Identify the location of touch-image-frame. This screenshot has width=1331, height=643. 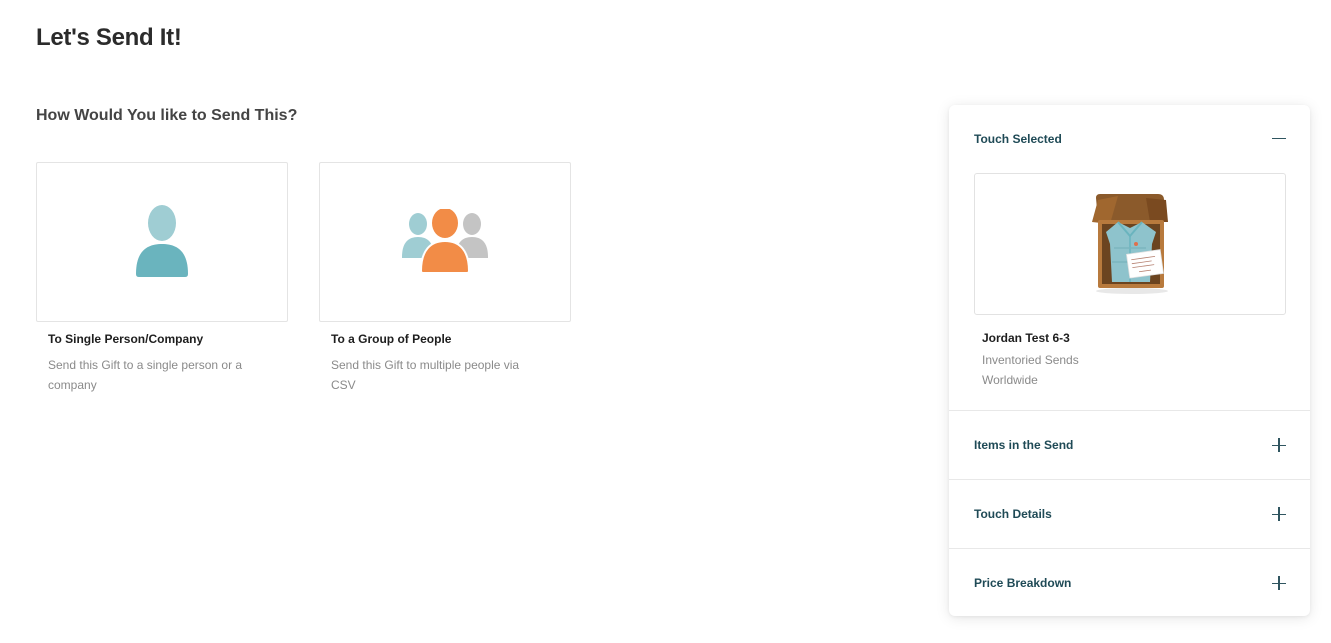
(1130, 244).